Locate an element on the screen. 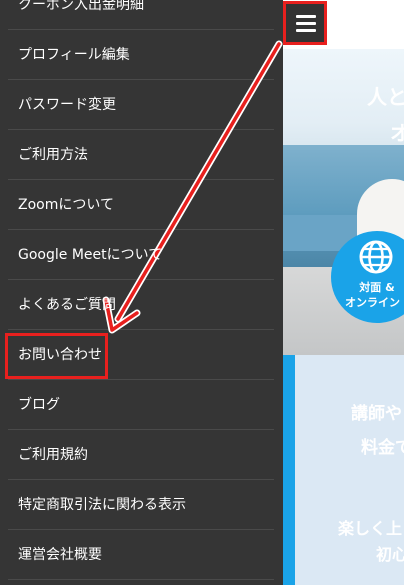  menu-item-terms-of-use: ご利用規約 is located at coordinates (141, 455).